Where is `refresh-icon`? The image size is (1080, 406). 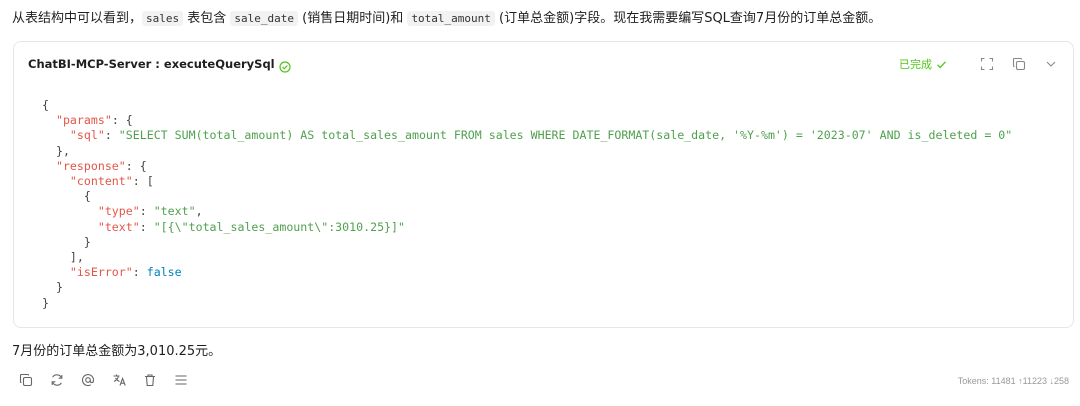 refresh-icon is located at coordinates (57, 380).